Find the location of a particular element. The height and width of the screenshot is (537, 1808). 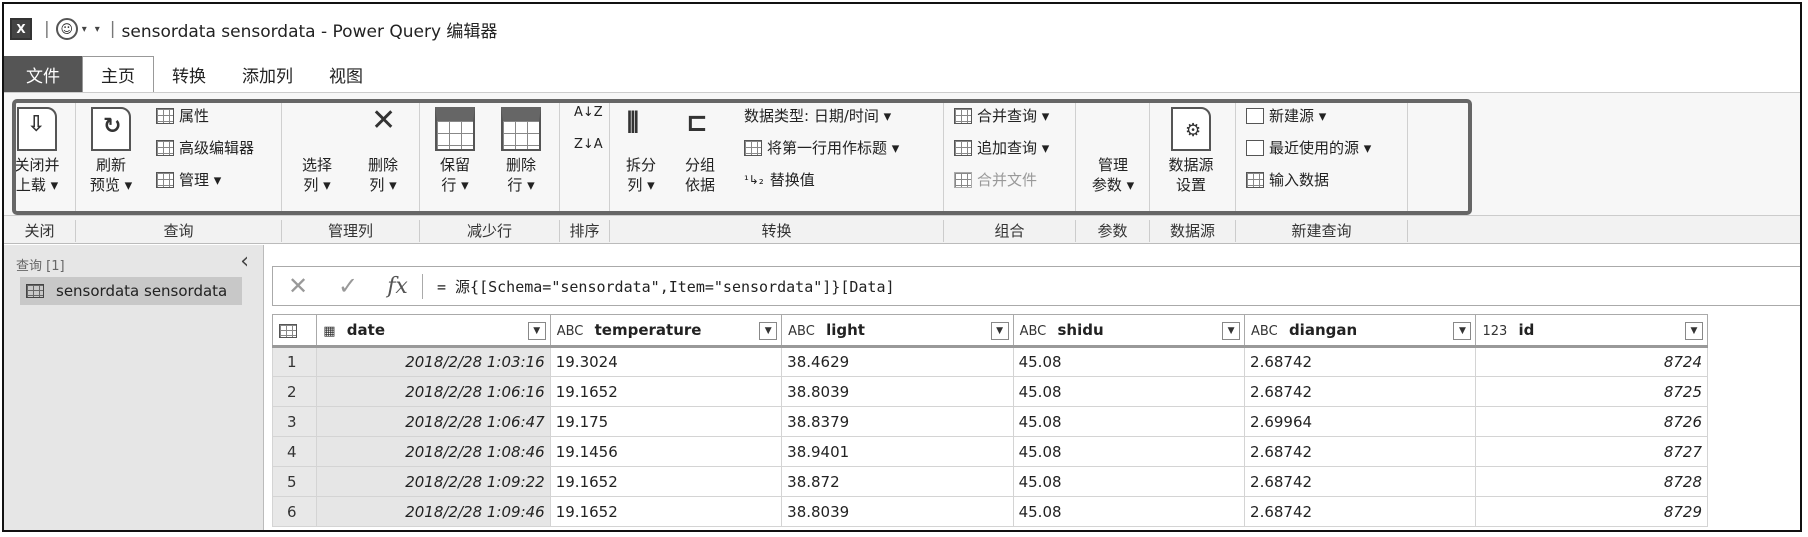

choose-columns-button: 选择 列 ▾ is located at coordinates (445, 283).